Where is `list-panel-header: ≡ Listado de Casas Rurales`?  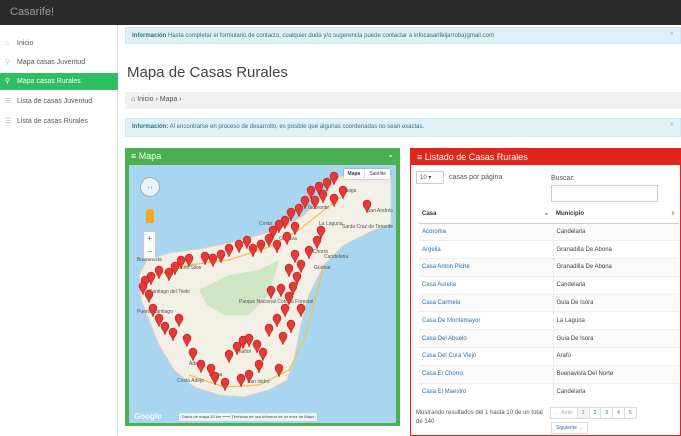 list-panel-header: ≡ Listado de Casas Rurales is located at coordinates (545, 157).